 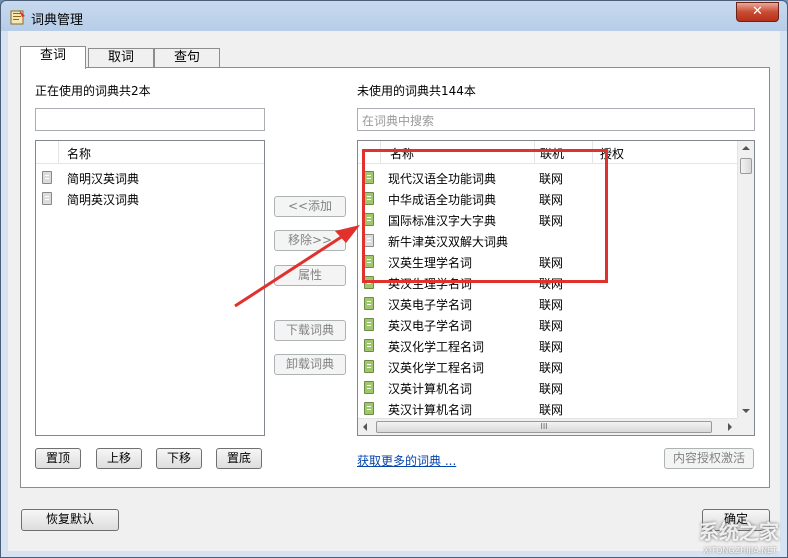 What do you see at coordinates (746, 411) in the screenshot?
I see `scroll-down-icon` at bounding box center [746, 411].